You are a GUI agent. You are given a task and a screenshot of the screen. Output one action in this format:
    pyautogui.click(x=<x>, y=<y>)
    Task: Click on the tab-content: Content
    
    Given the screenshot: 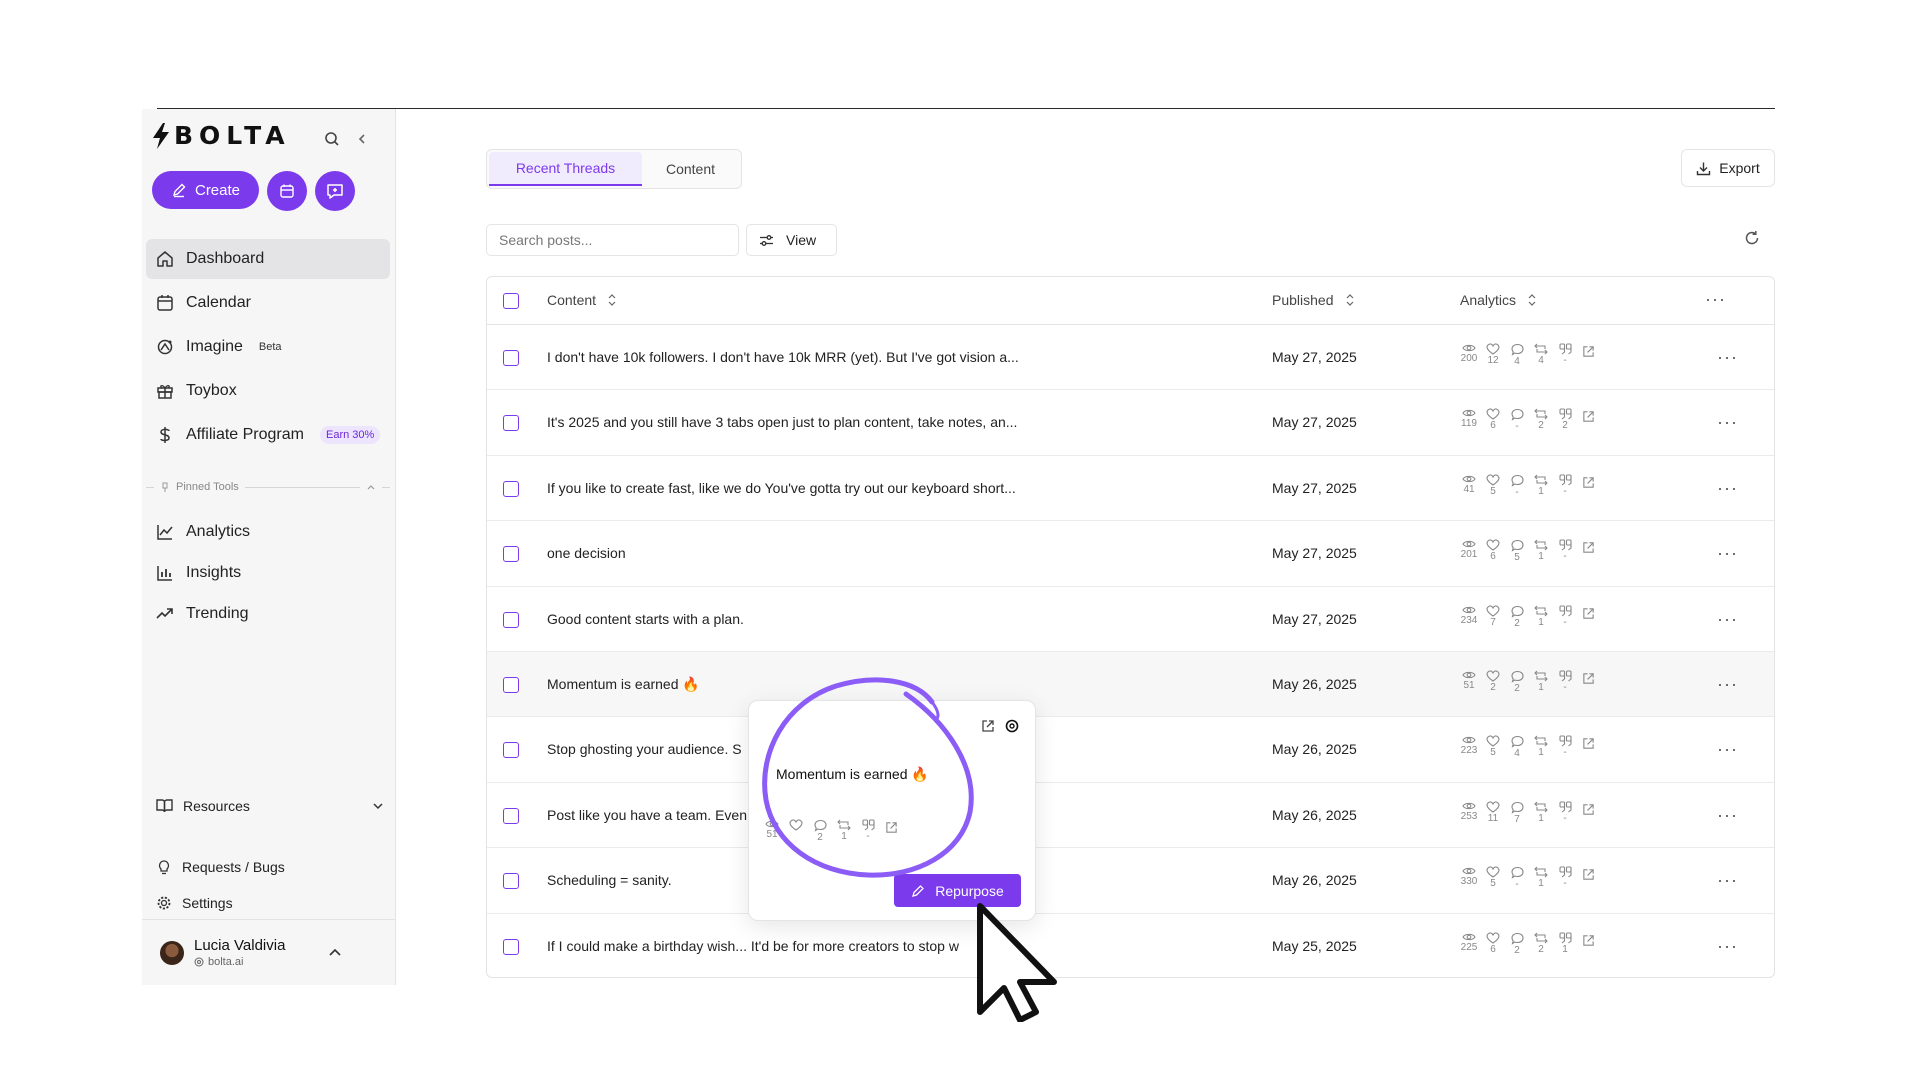 What is the action you would take?
    pyautogui.click(x=690, y=169)
    